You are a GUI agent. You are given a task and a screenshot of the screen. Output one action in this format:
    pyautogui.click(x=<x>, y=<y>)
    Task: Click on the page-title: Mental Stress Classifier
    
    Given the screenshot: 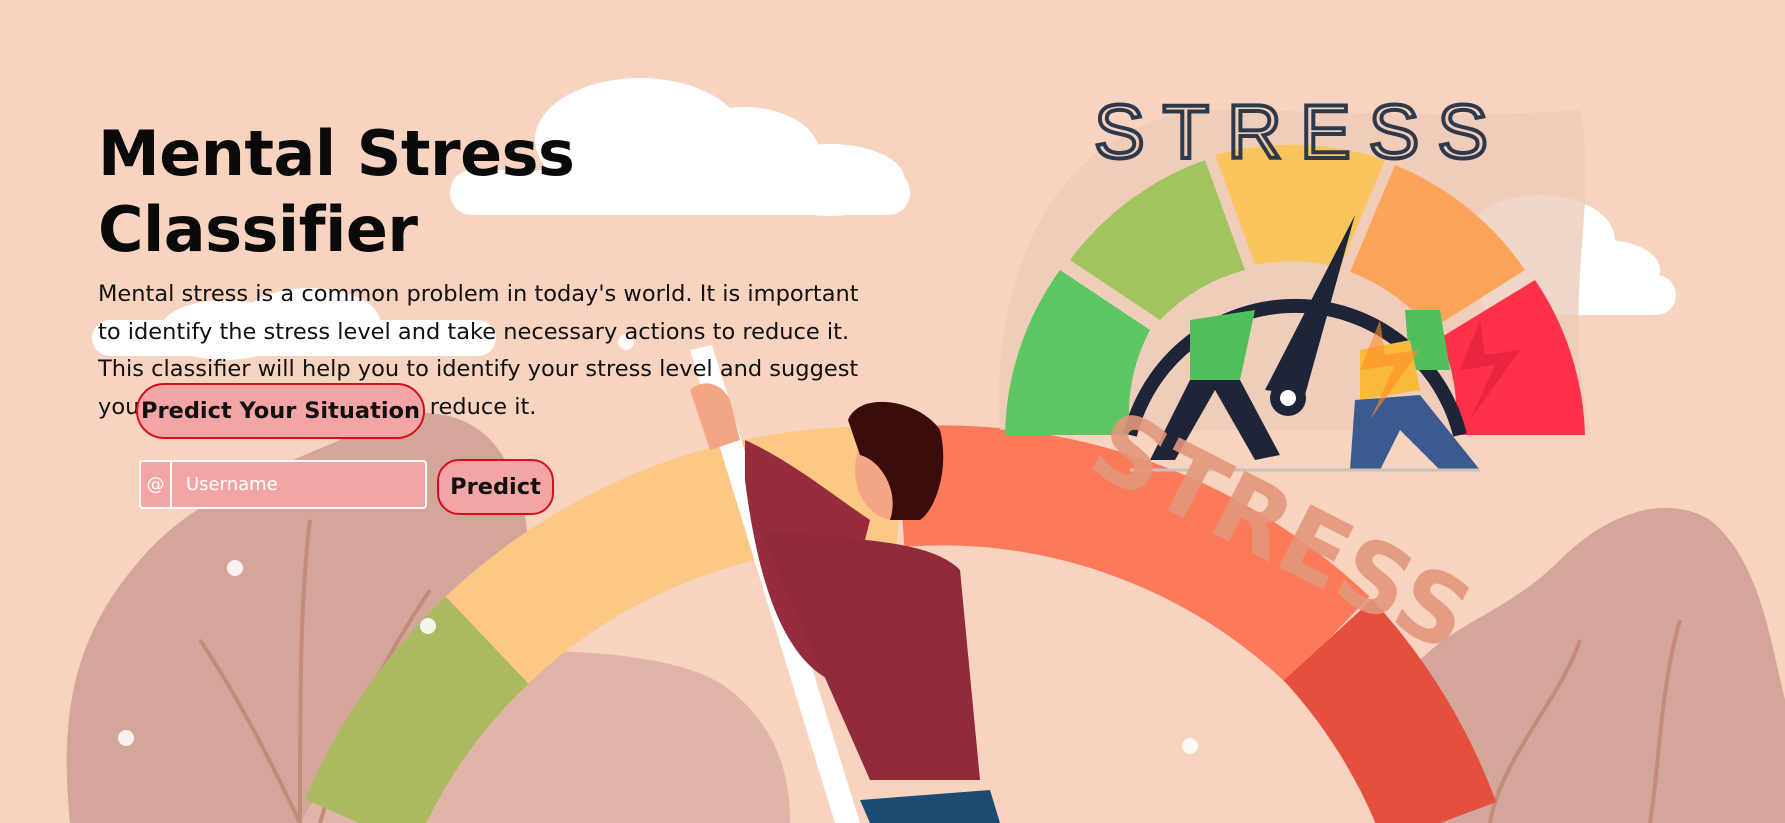 What is the action you would take?
    pyautogui.click(x=336, y=191)
    